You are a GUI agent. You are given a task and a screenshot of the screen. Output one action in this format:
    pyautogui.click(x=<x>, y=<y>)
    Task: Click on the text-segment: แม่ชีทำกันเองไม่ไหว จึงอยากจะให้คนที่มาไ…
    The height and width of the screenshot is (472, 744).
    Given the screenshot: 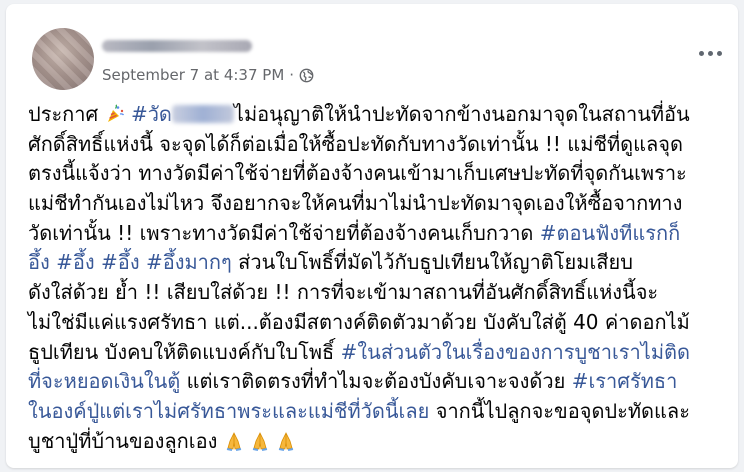 What is the action you would take?
    pyautogui.click(x=355, y=203)
    